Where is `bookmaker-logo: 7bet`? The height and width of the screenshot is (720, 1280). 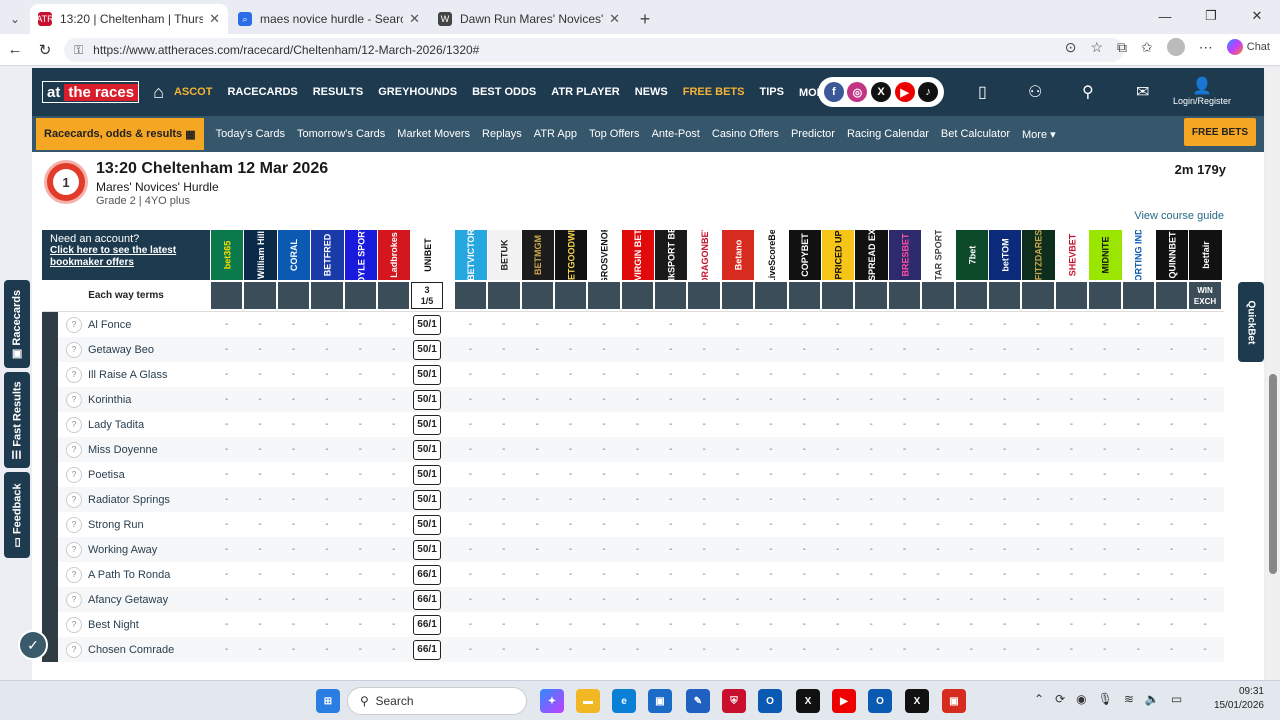
bookmaker-logo: 7bet is located at coordinates (971, 255).